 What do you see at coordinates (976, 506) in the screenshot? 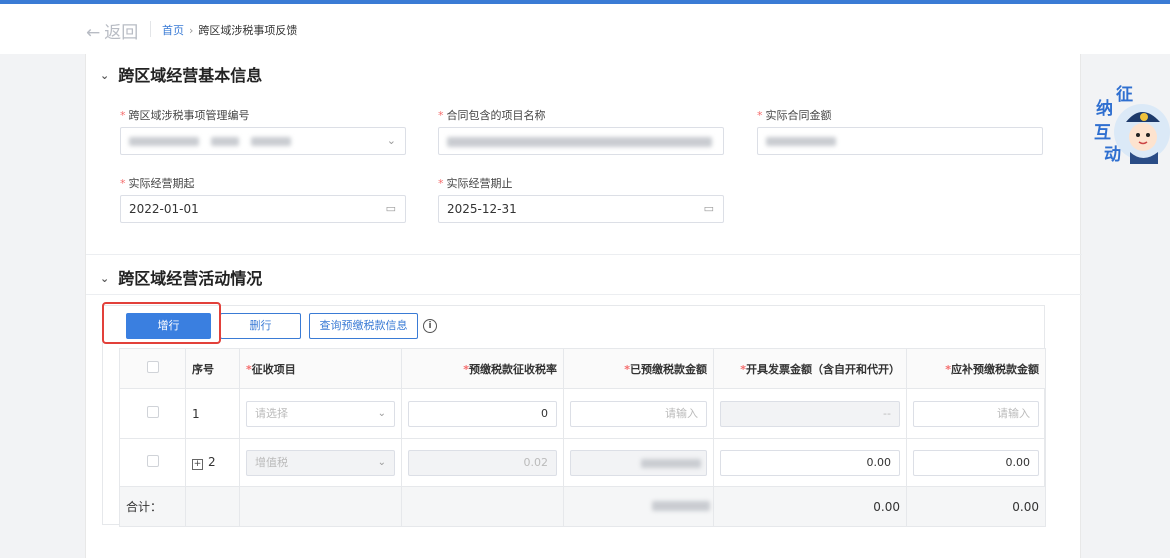
I see `summary-due: 0.00` at bounding box center [976, 506].